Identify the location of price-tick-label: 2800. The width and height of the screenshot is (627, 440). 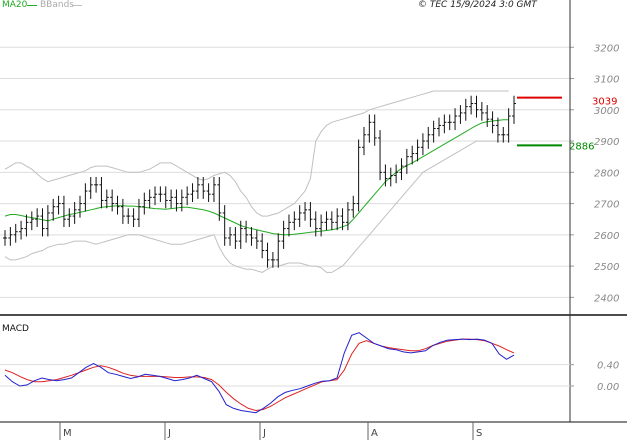
(606, 173).